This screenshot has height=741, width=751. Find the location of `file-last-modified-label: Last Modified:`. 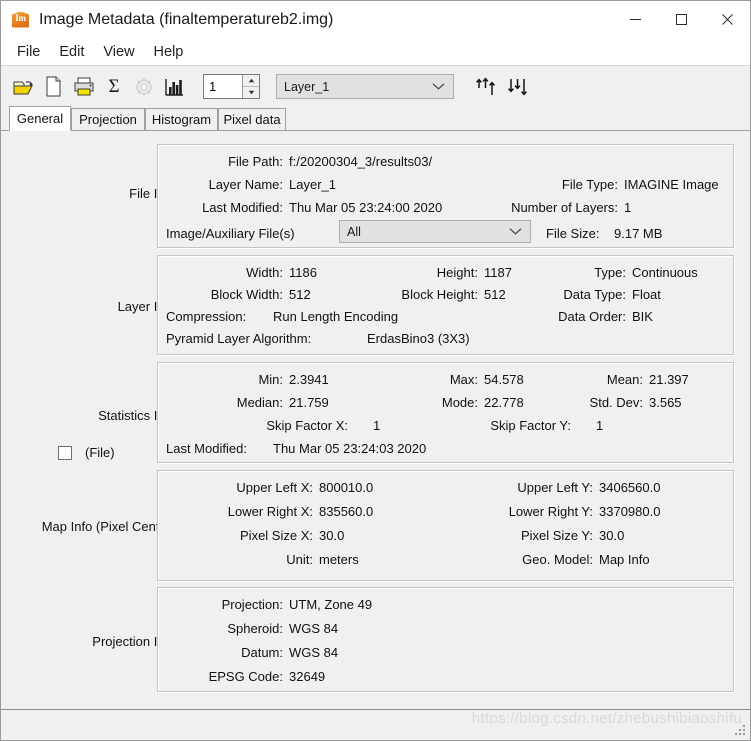

file-last-modified-label: Last Modified: is located at coordinates (242, 207).